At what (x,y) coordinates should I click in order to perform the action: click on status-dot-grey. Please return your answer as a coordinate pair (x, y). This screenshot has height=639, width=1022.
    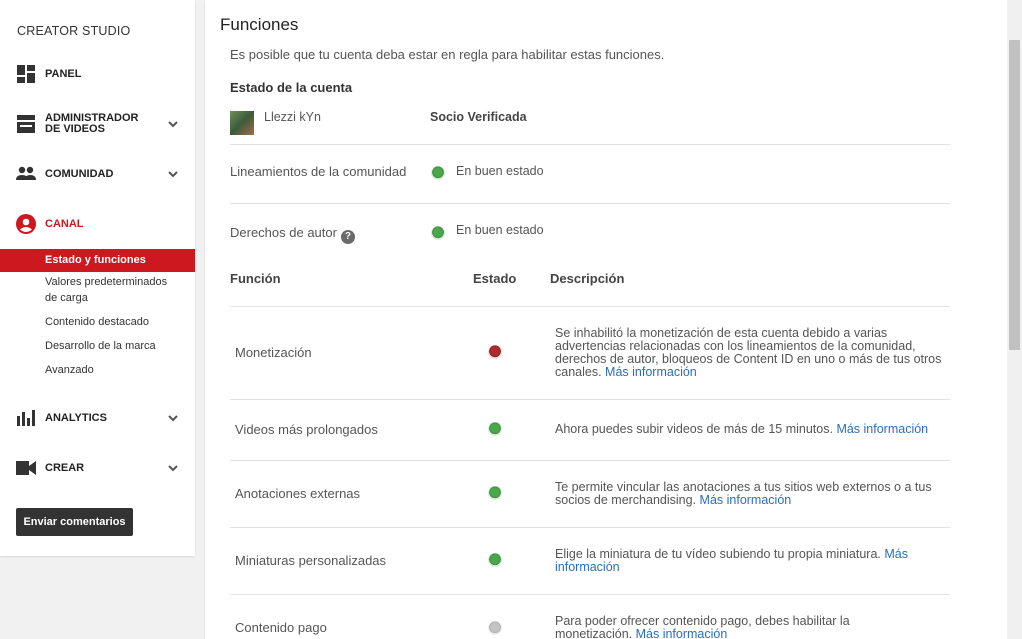
    Looking at the image, I should click on (495, 628).